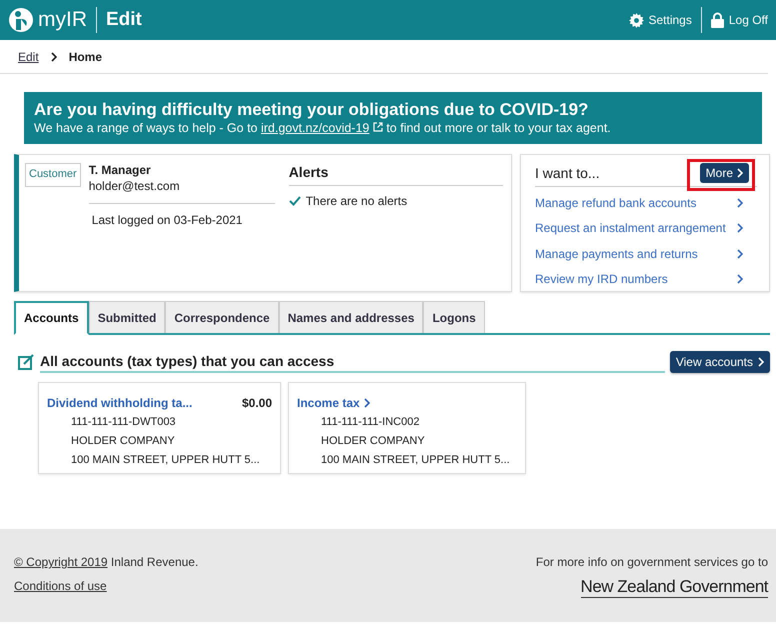 The width and height of the screenshot is (776, 625). Describe the element at coordinates (357, 201) in the screenshot. I see `alerts-message: There are no alerts` at that location.